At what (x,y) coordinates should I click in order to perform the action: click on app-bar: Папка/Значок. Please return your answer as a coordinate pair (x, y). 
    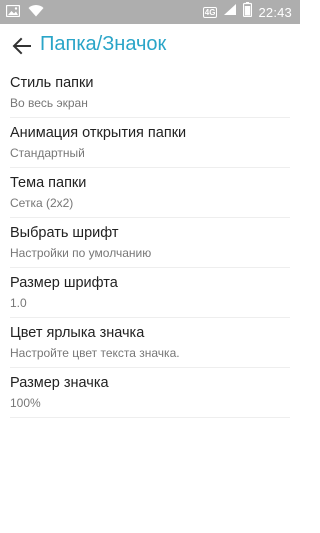
    Looking at the image, I should click on (150, 46).